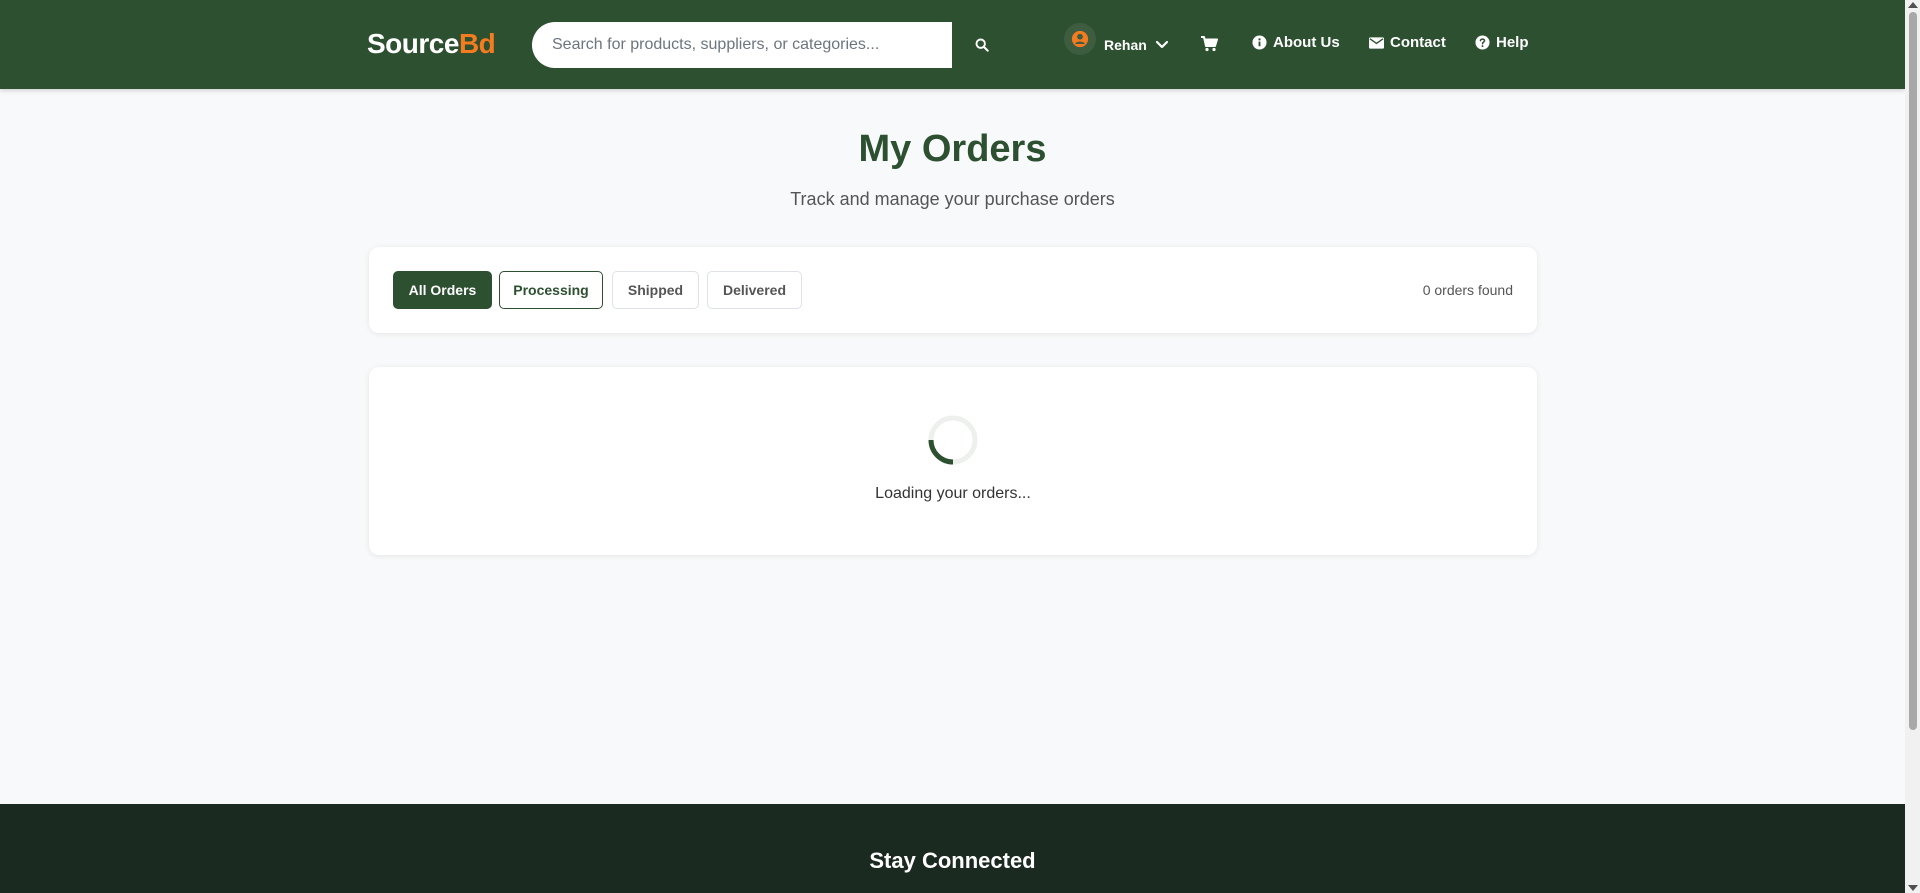 The image size is (1920, 893). I want to click on nav-help: Help, so click(1502, 42).